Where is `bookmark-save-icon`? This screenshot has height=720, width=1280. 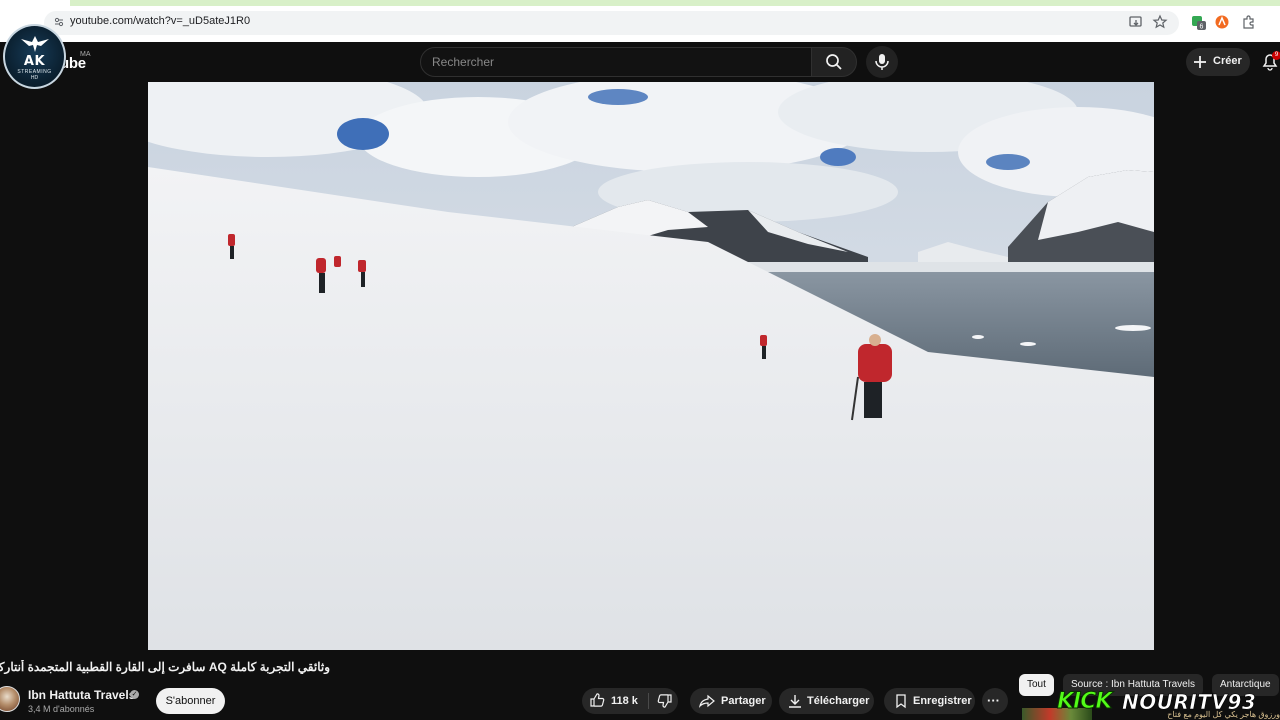
bookmark-save-icon is located at coordinates (901, 701).